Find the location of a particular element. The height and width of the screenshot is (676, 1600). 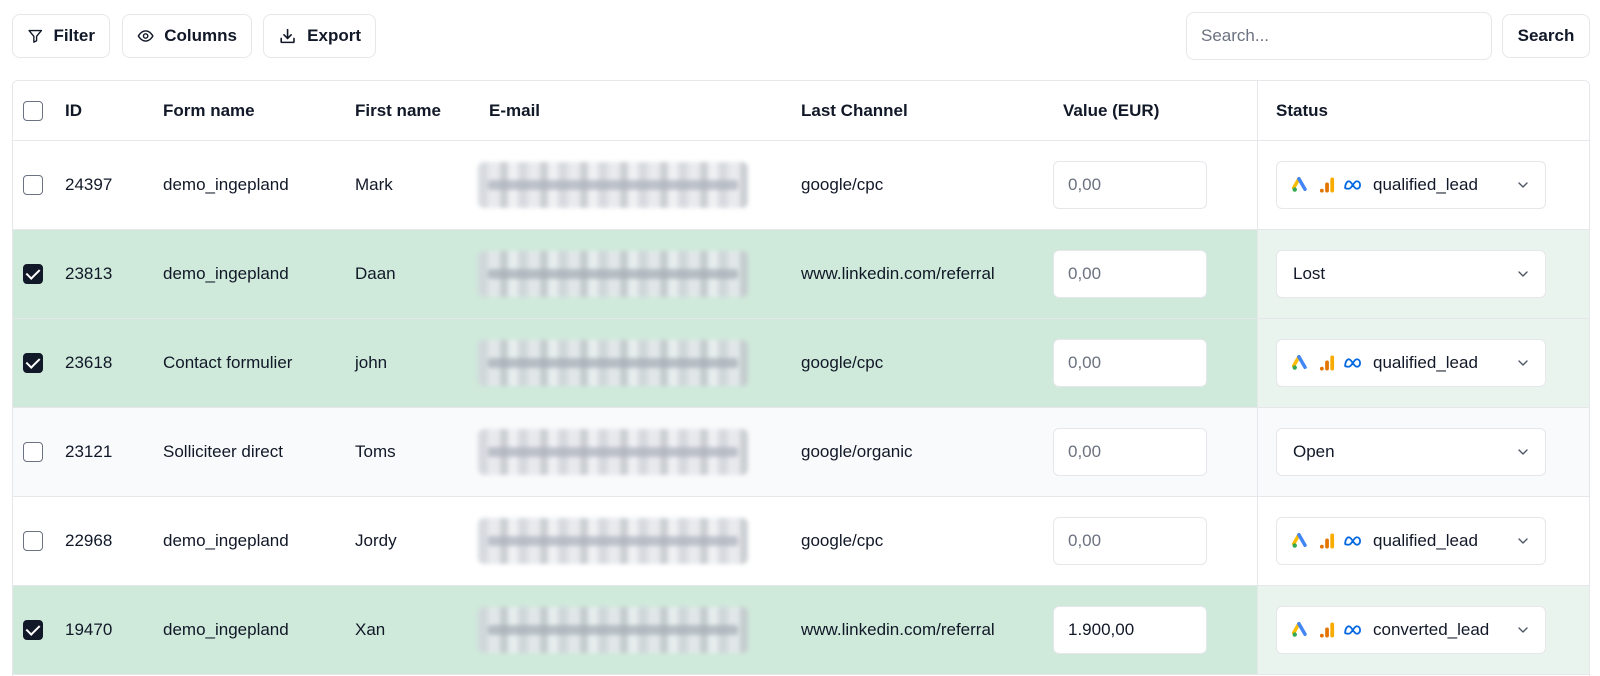

filter-button: Filter is located at coordinates (61, 36).